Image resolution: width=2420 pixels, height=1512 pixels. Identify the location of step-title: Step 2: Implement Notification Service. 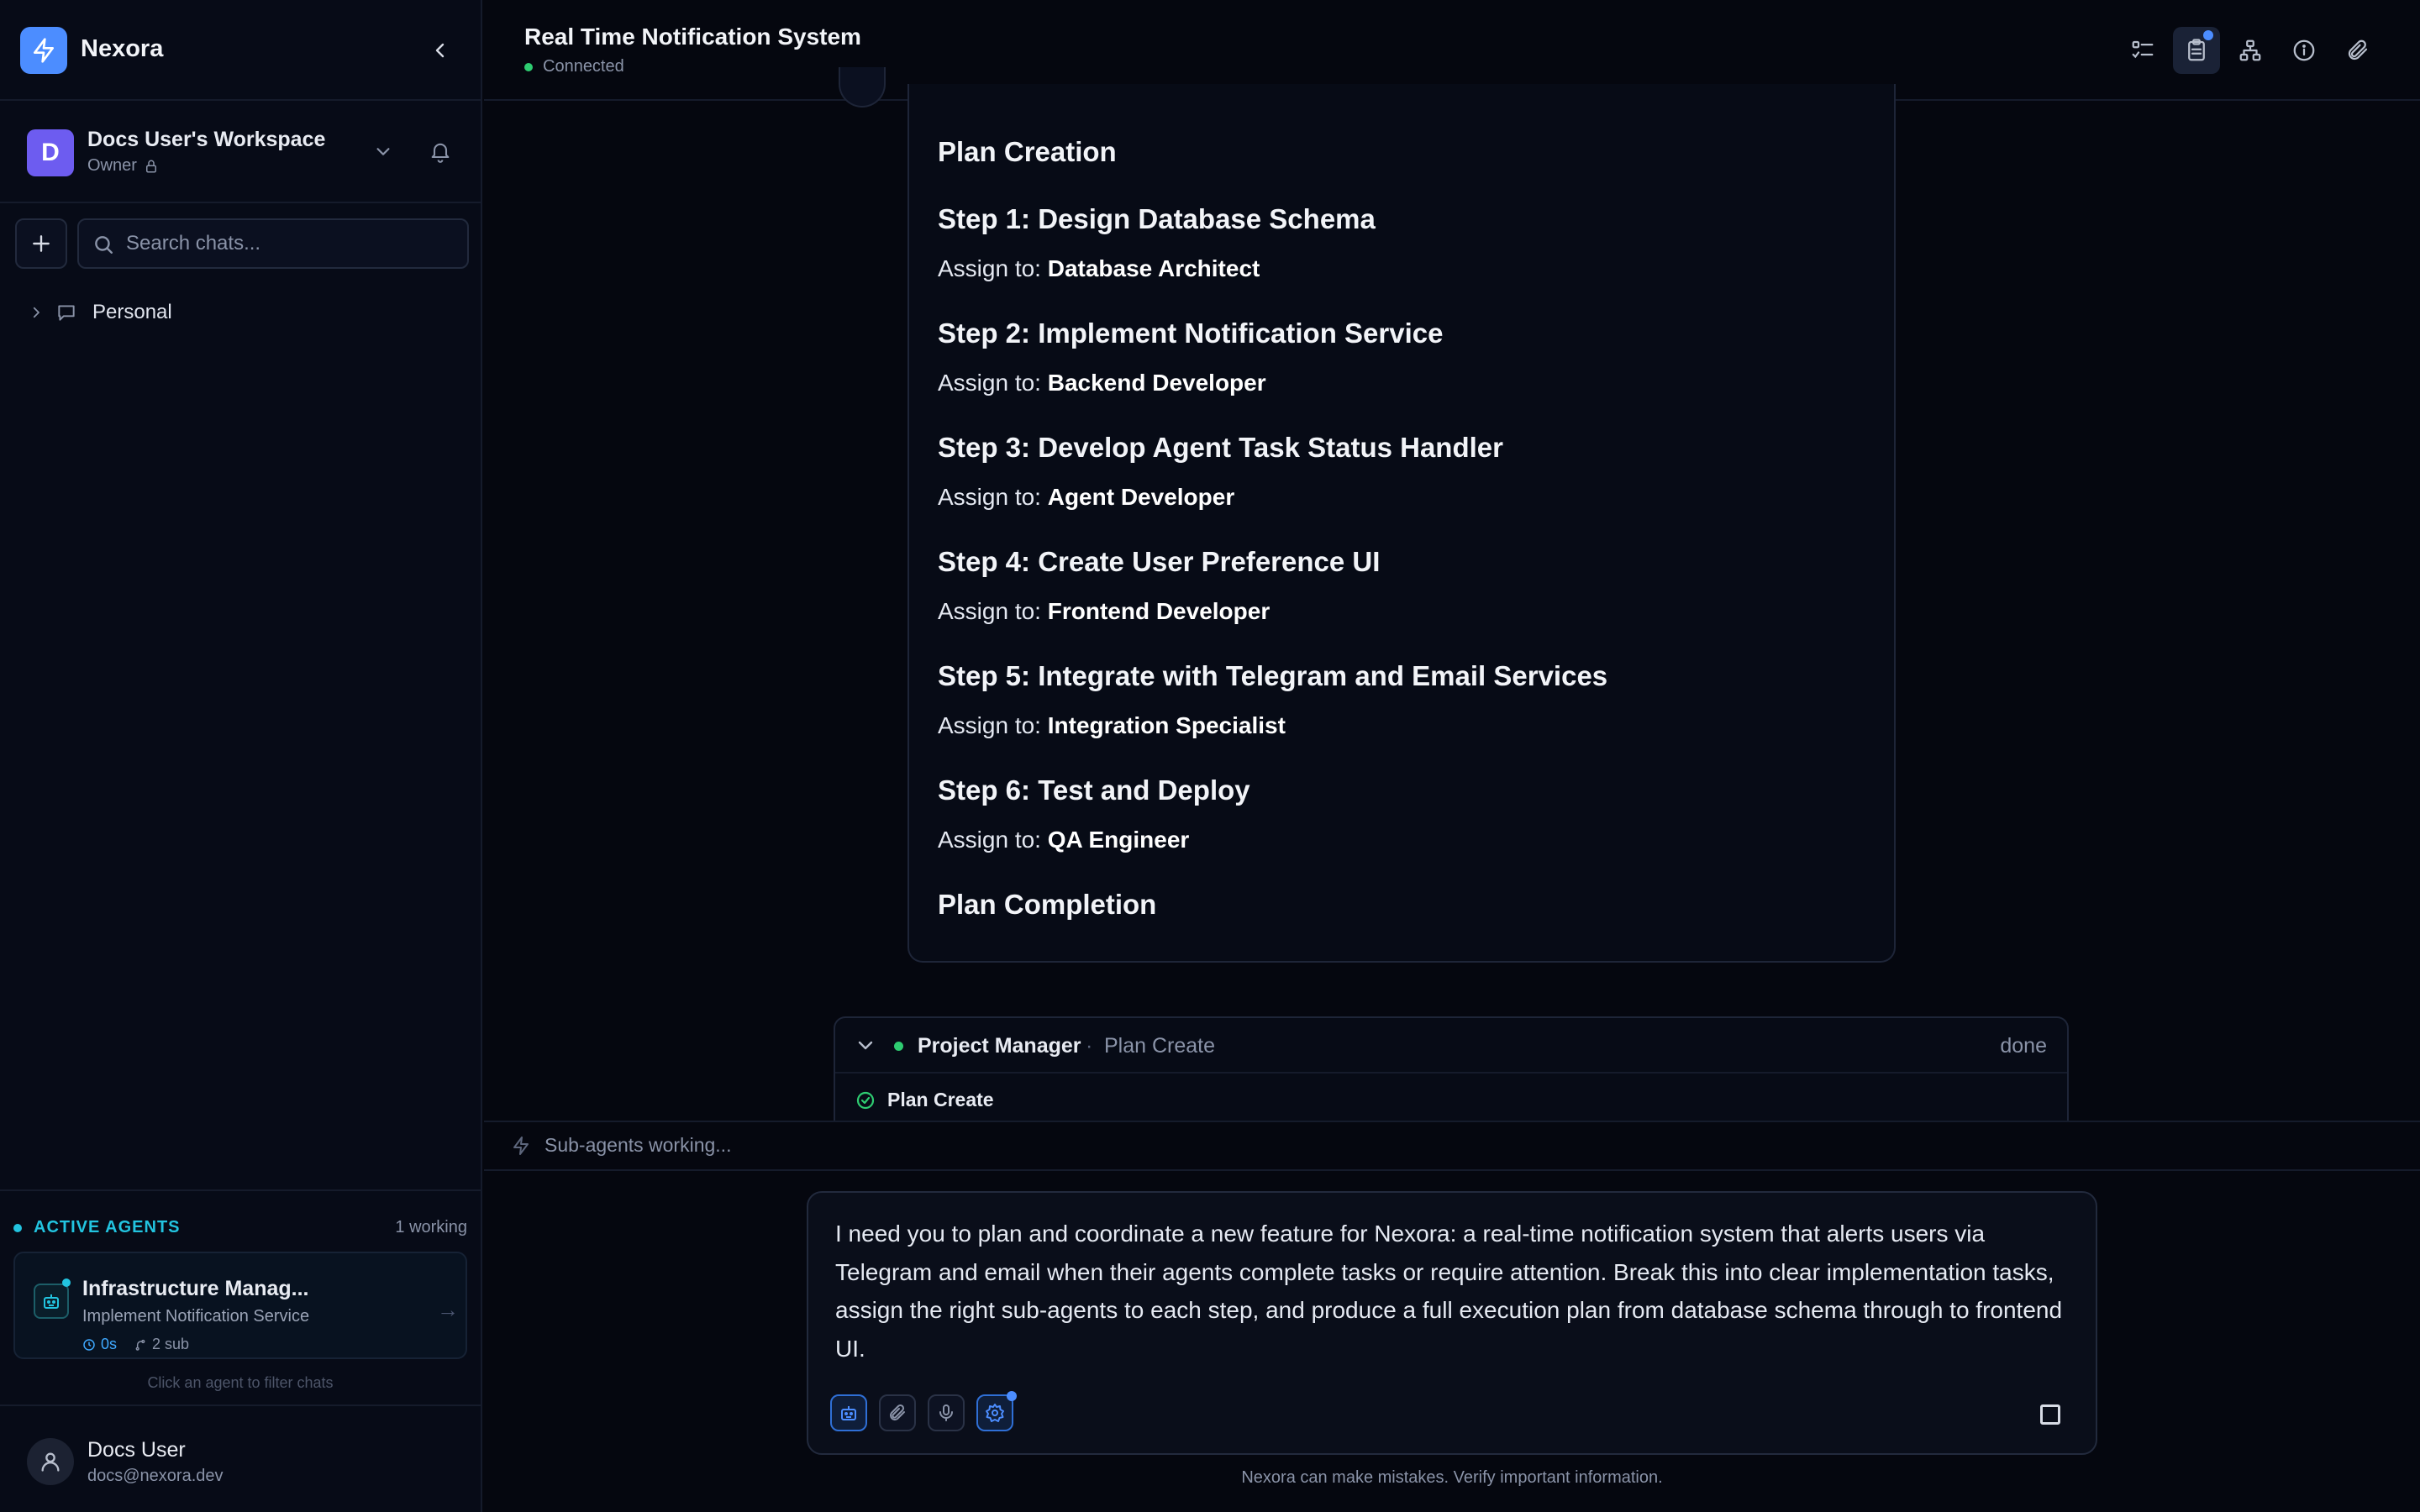
(1191, 333).